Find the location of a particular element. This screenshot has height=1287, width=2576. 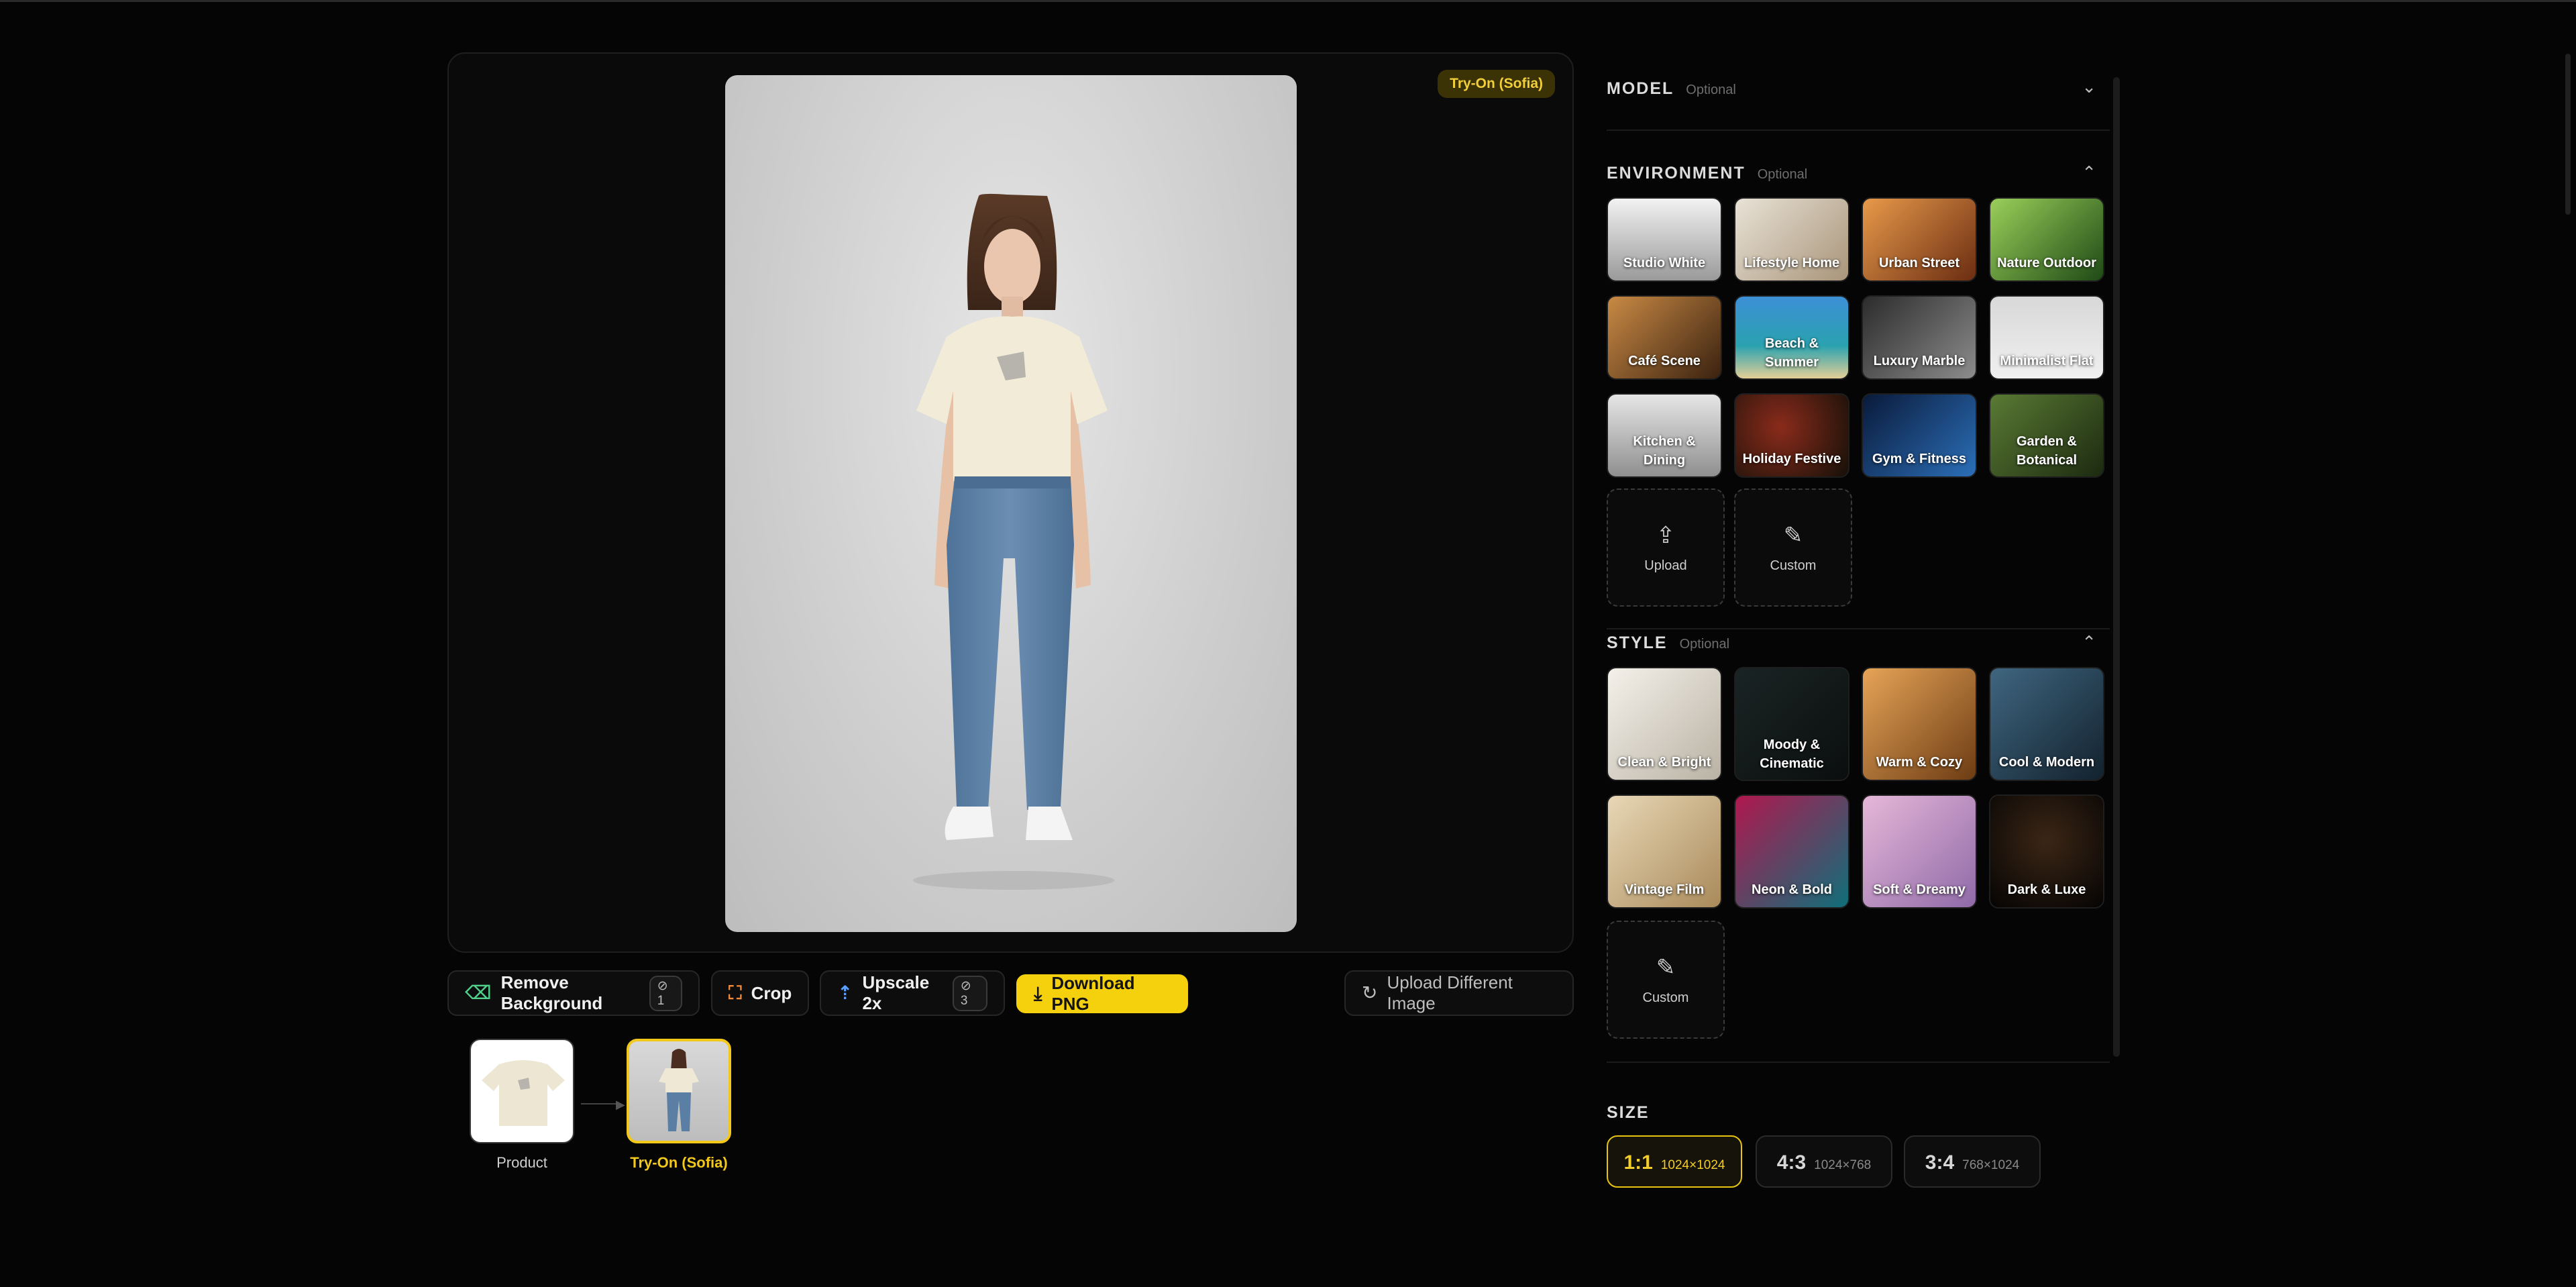

size-option-4-3: 4:3 1024×768 is located at coordinates (1824, 1161).